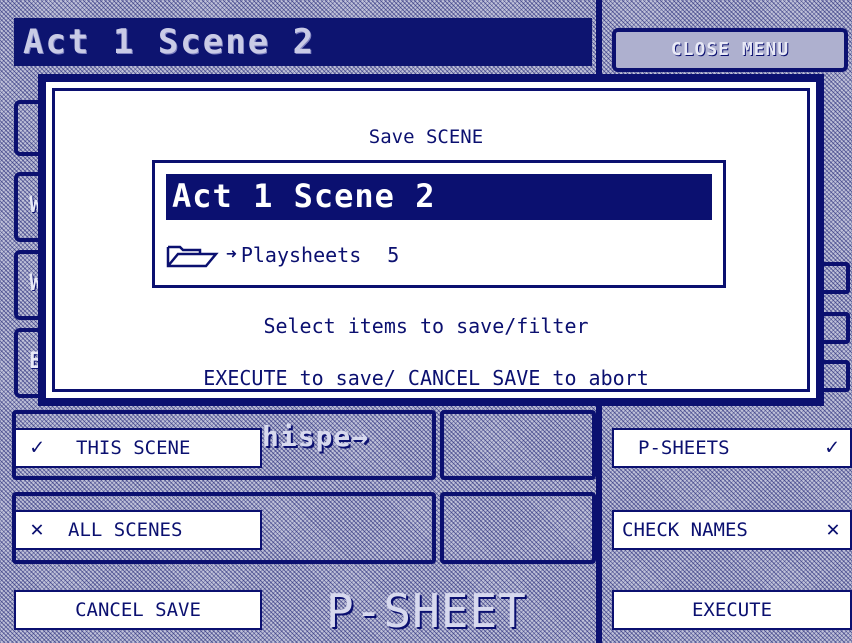 The height and width of the screenshot is (643, 852). I want to click on whisper-label: hispe→, so click(316, 436).